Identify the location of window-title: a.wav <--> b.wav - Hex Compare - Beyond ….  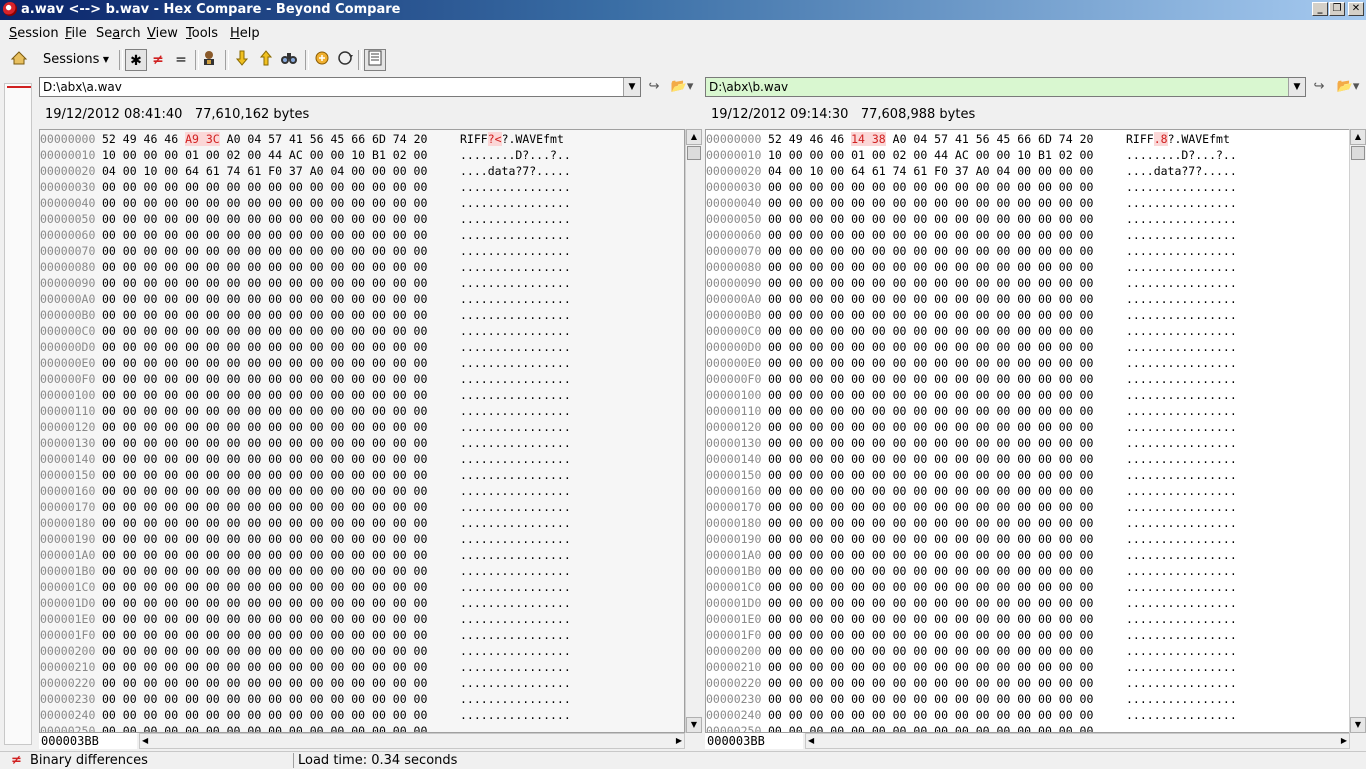
(211, 9).